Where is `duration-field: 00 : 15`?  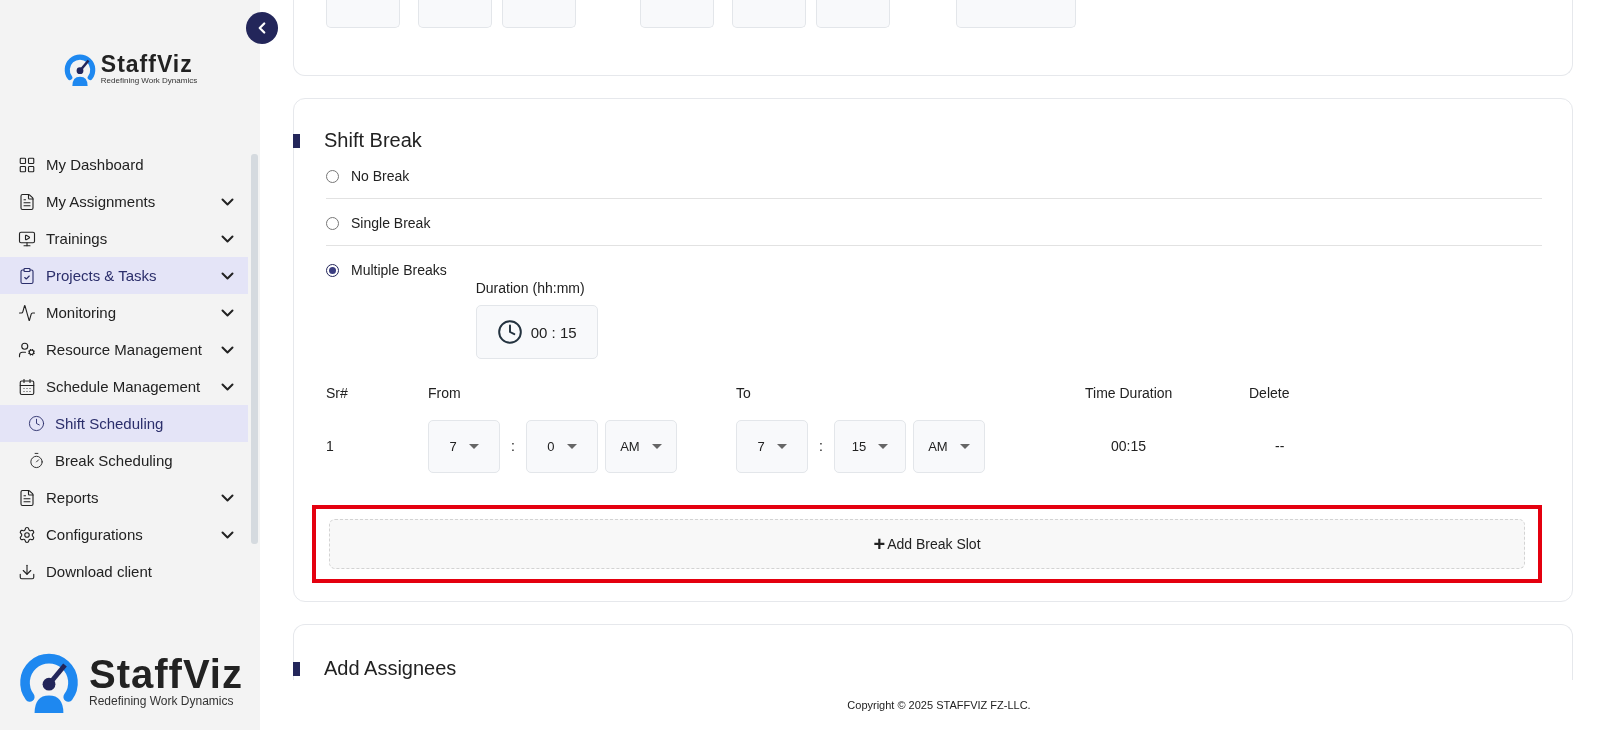
duration-field: 00 : 15 is located at coordinates (536, 332).